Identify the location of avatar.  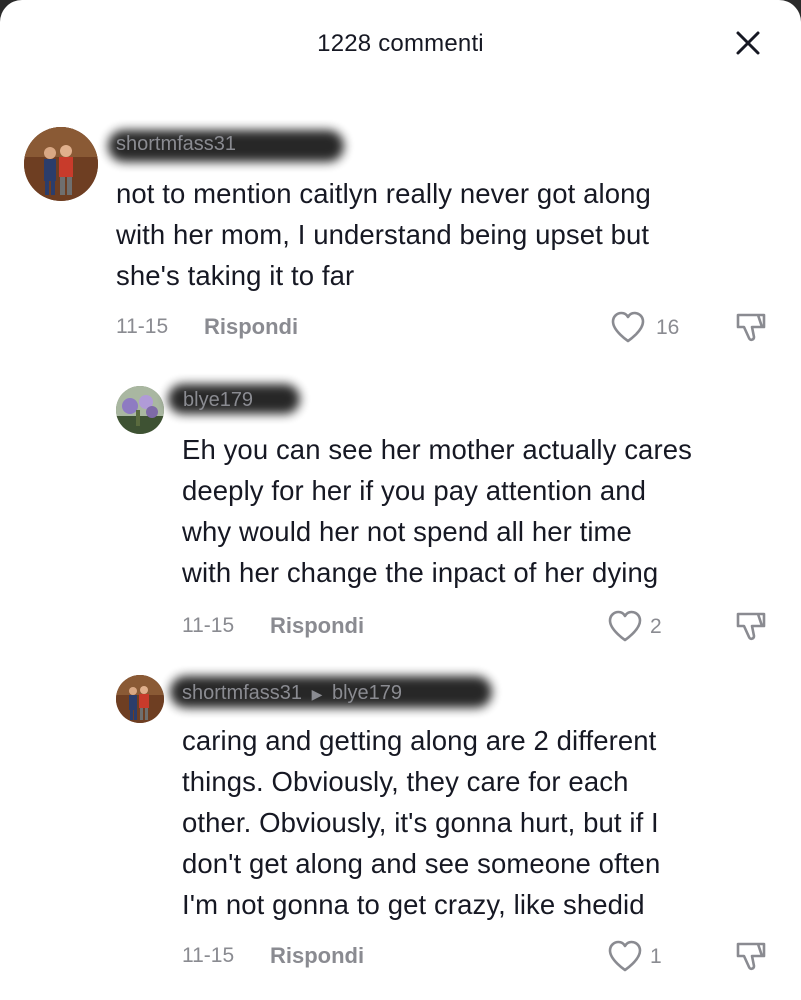
(140, 699).